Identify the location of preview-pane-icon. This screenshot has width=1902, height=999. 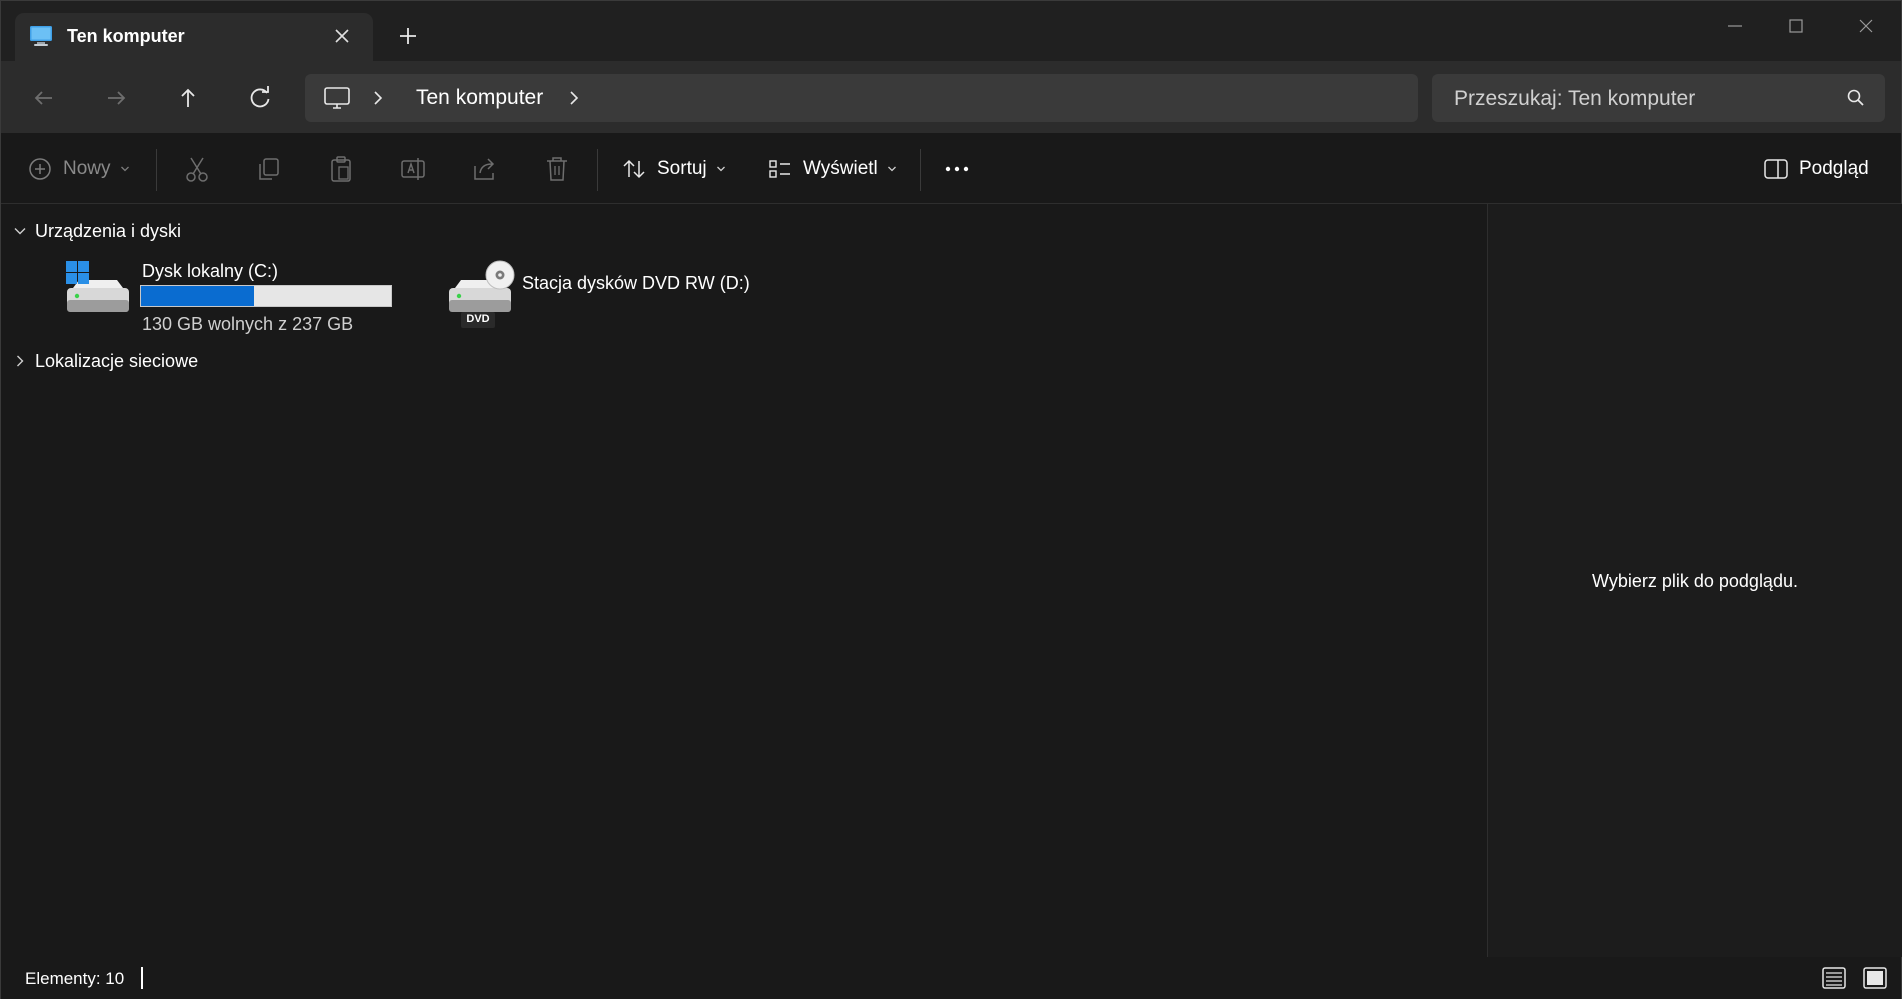
(1776, 169).